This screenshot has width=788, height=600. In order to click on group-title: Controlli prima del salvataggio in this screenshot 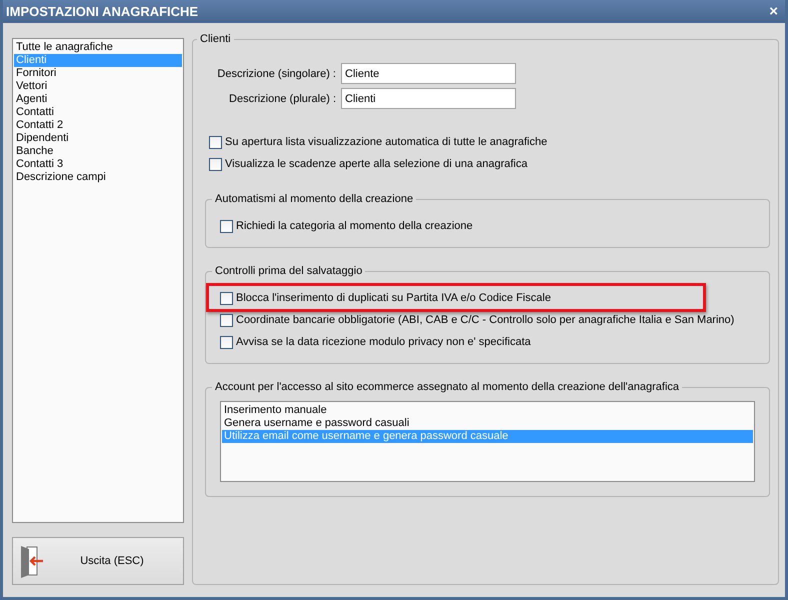, I will do `click(289, 271)`.